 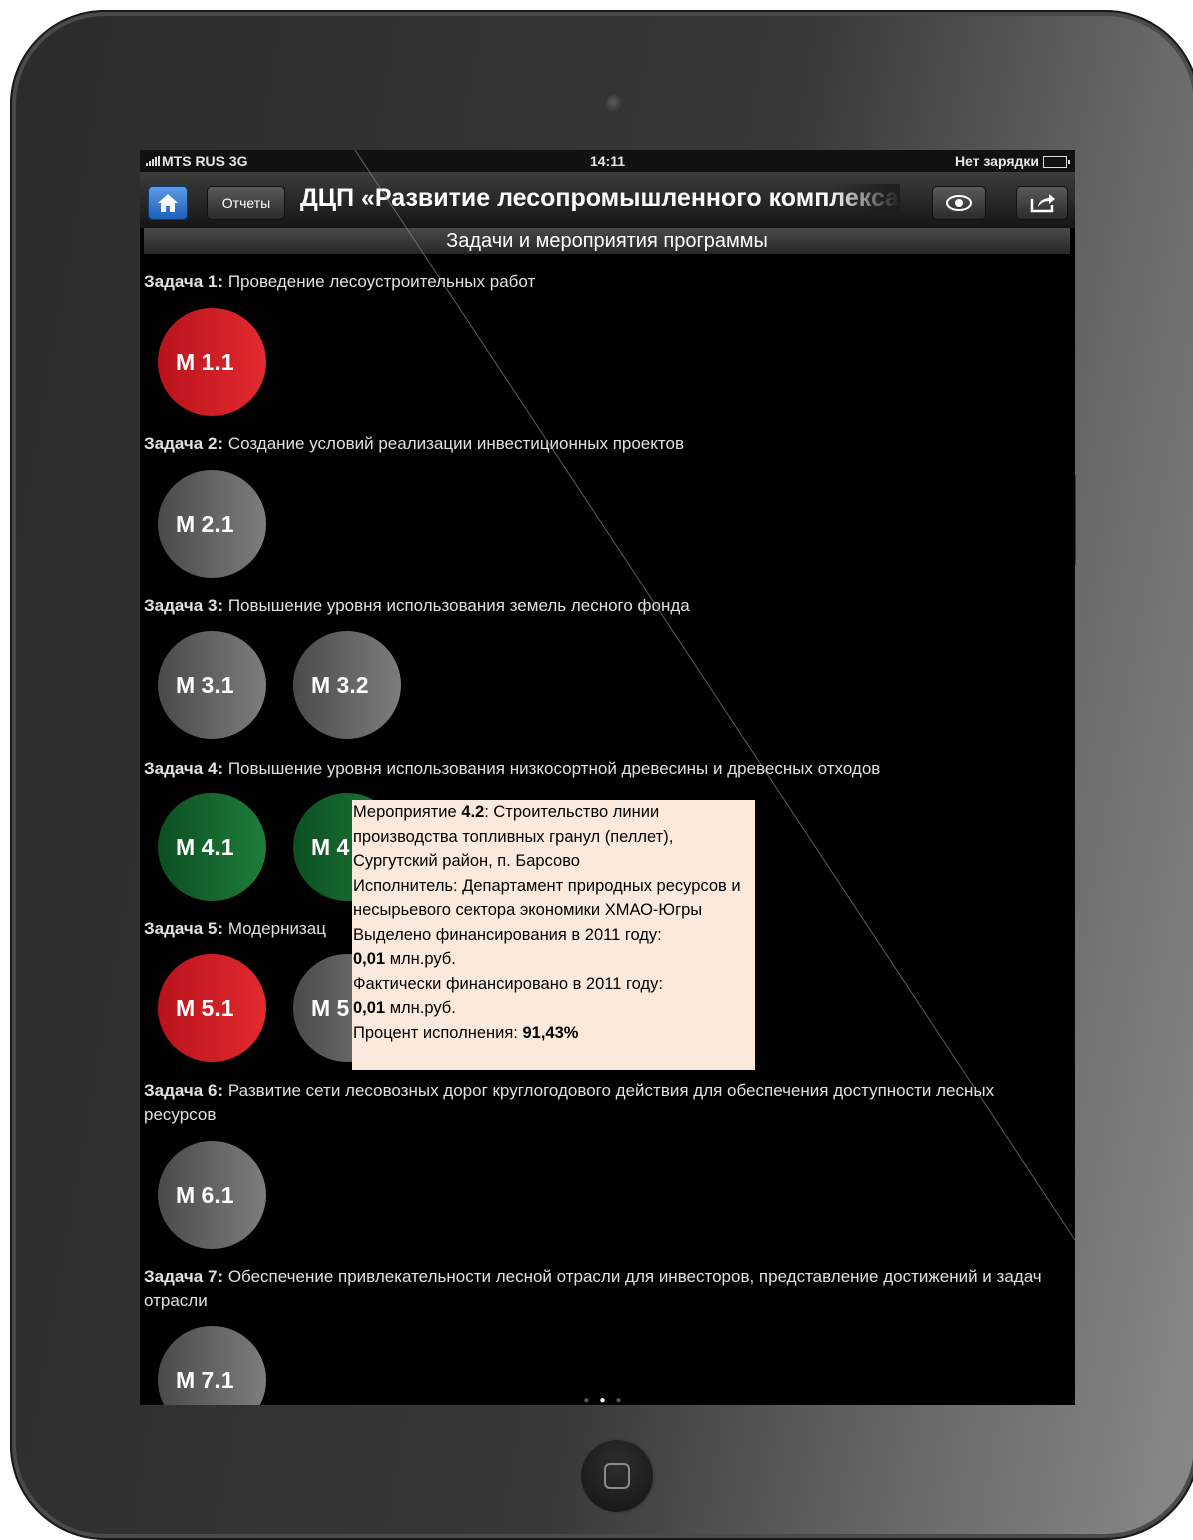 I want to click on tooltip-title-prefix: Мероприятие, so click(x=407, y=812).